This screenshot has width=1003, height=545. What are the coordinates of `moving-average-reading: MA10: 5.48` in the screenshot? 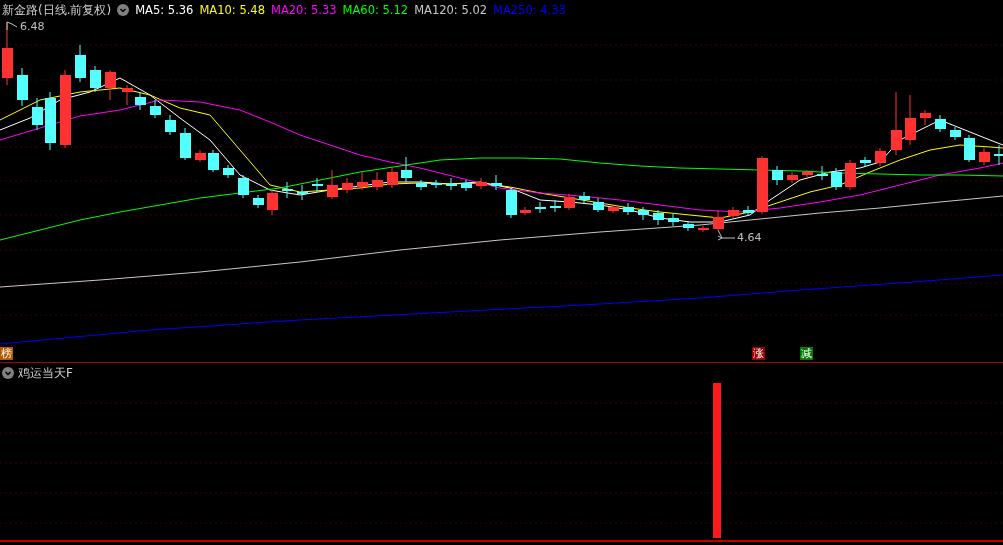 It's located at (232, 10).